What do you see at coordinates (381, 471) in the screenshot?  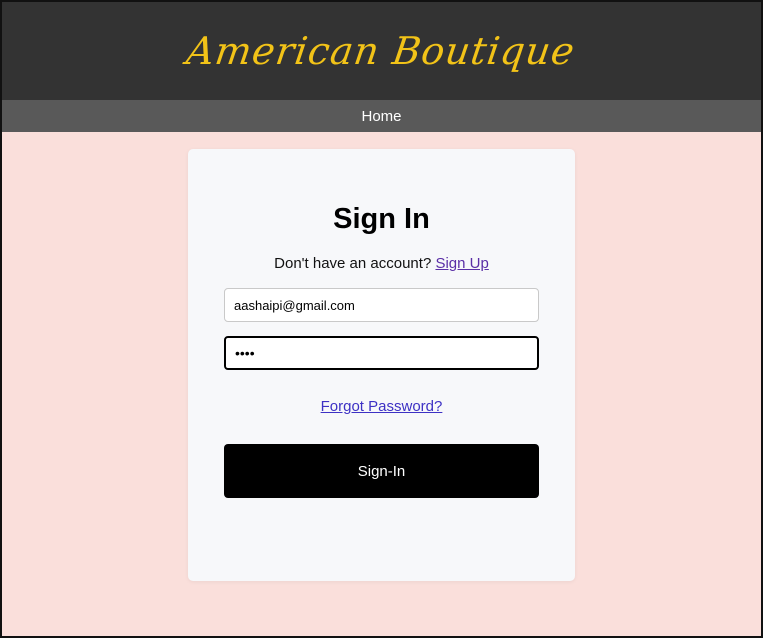 I see `signin-button: Sign-In` at bounding box center [381, 471].